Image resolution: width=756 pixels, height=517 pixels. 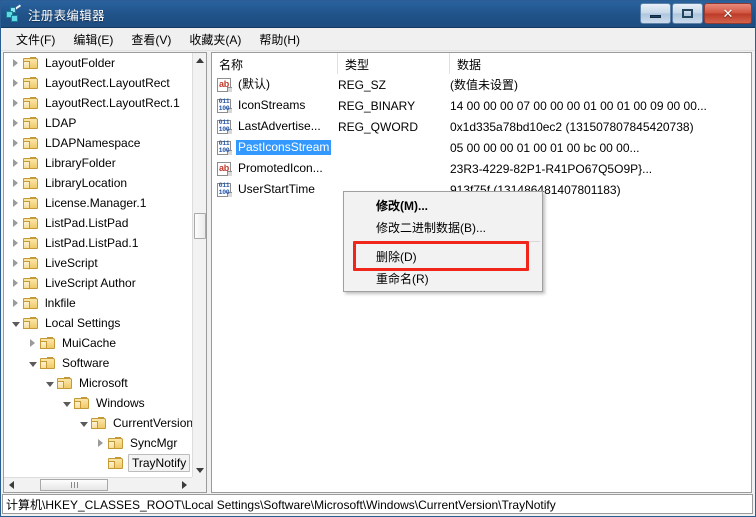 What do you see at coordinates (98, 363) in the screenshot?
I see `tree-item: Software` at bounding box center [98, 363].